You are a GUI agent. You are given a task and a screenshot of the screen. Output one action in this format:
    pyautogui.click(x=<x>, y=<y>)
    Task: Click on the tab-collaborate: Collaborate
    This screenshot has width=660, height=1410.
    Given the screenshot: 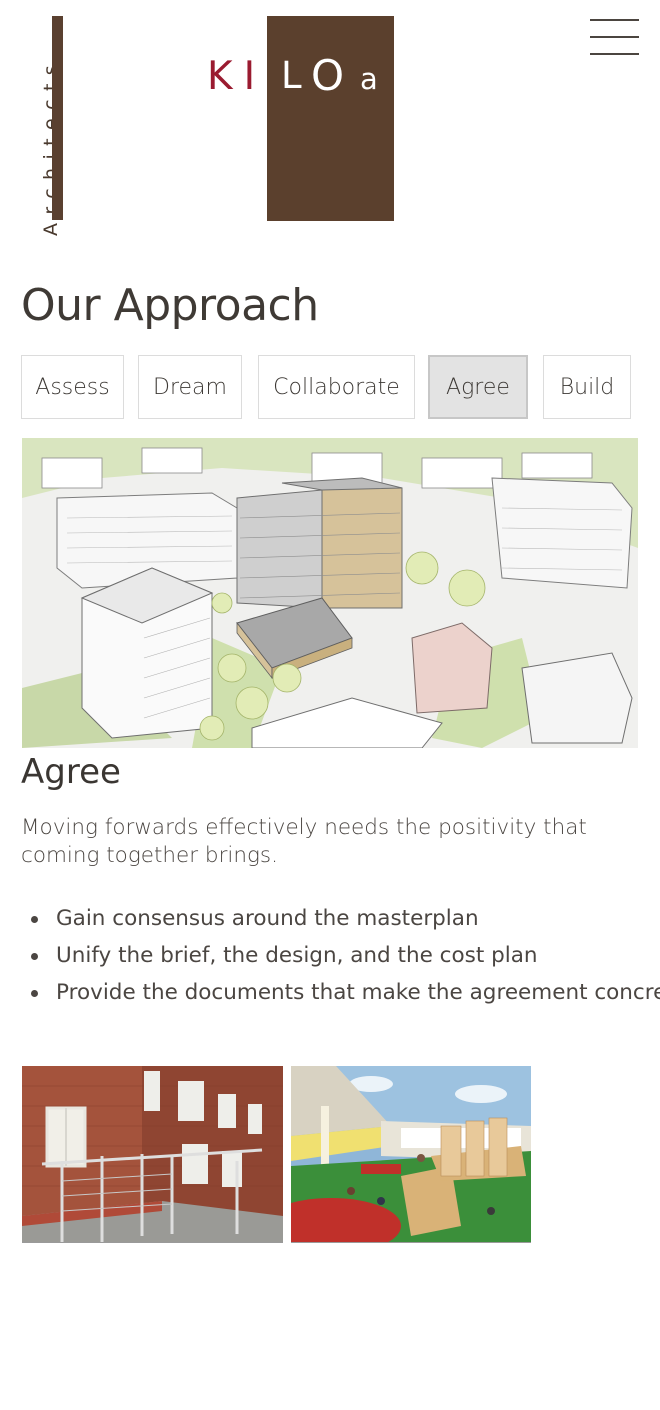 What is the action you would take?
    pyautogui.click(x=336, y=387)
    